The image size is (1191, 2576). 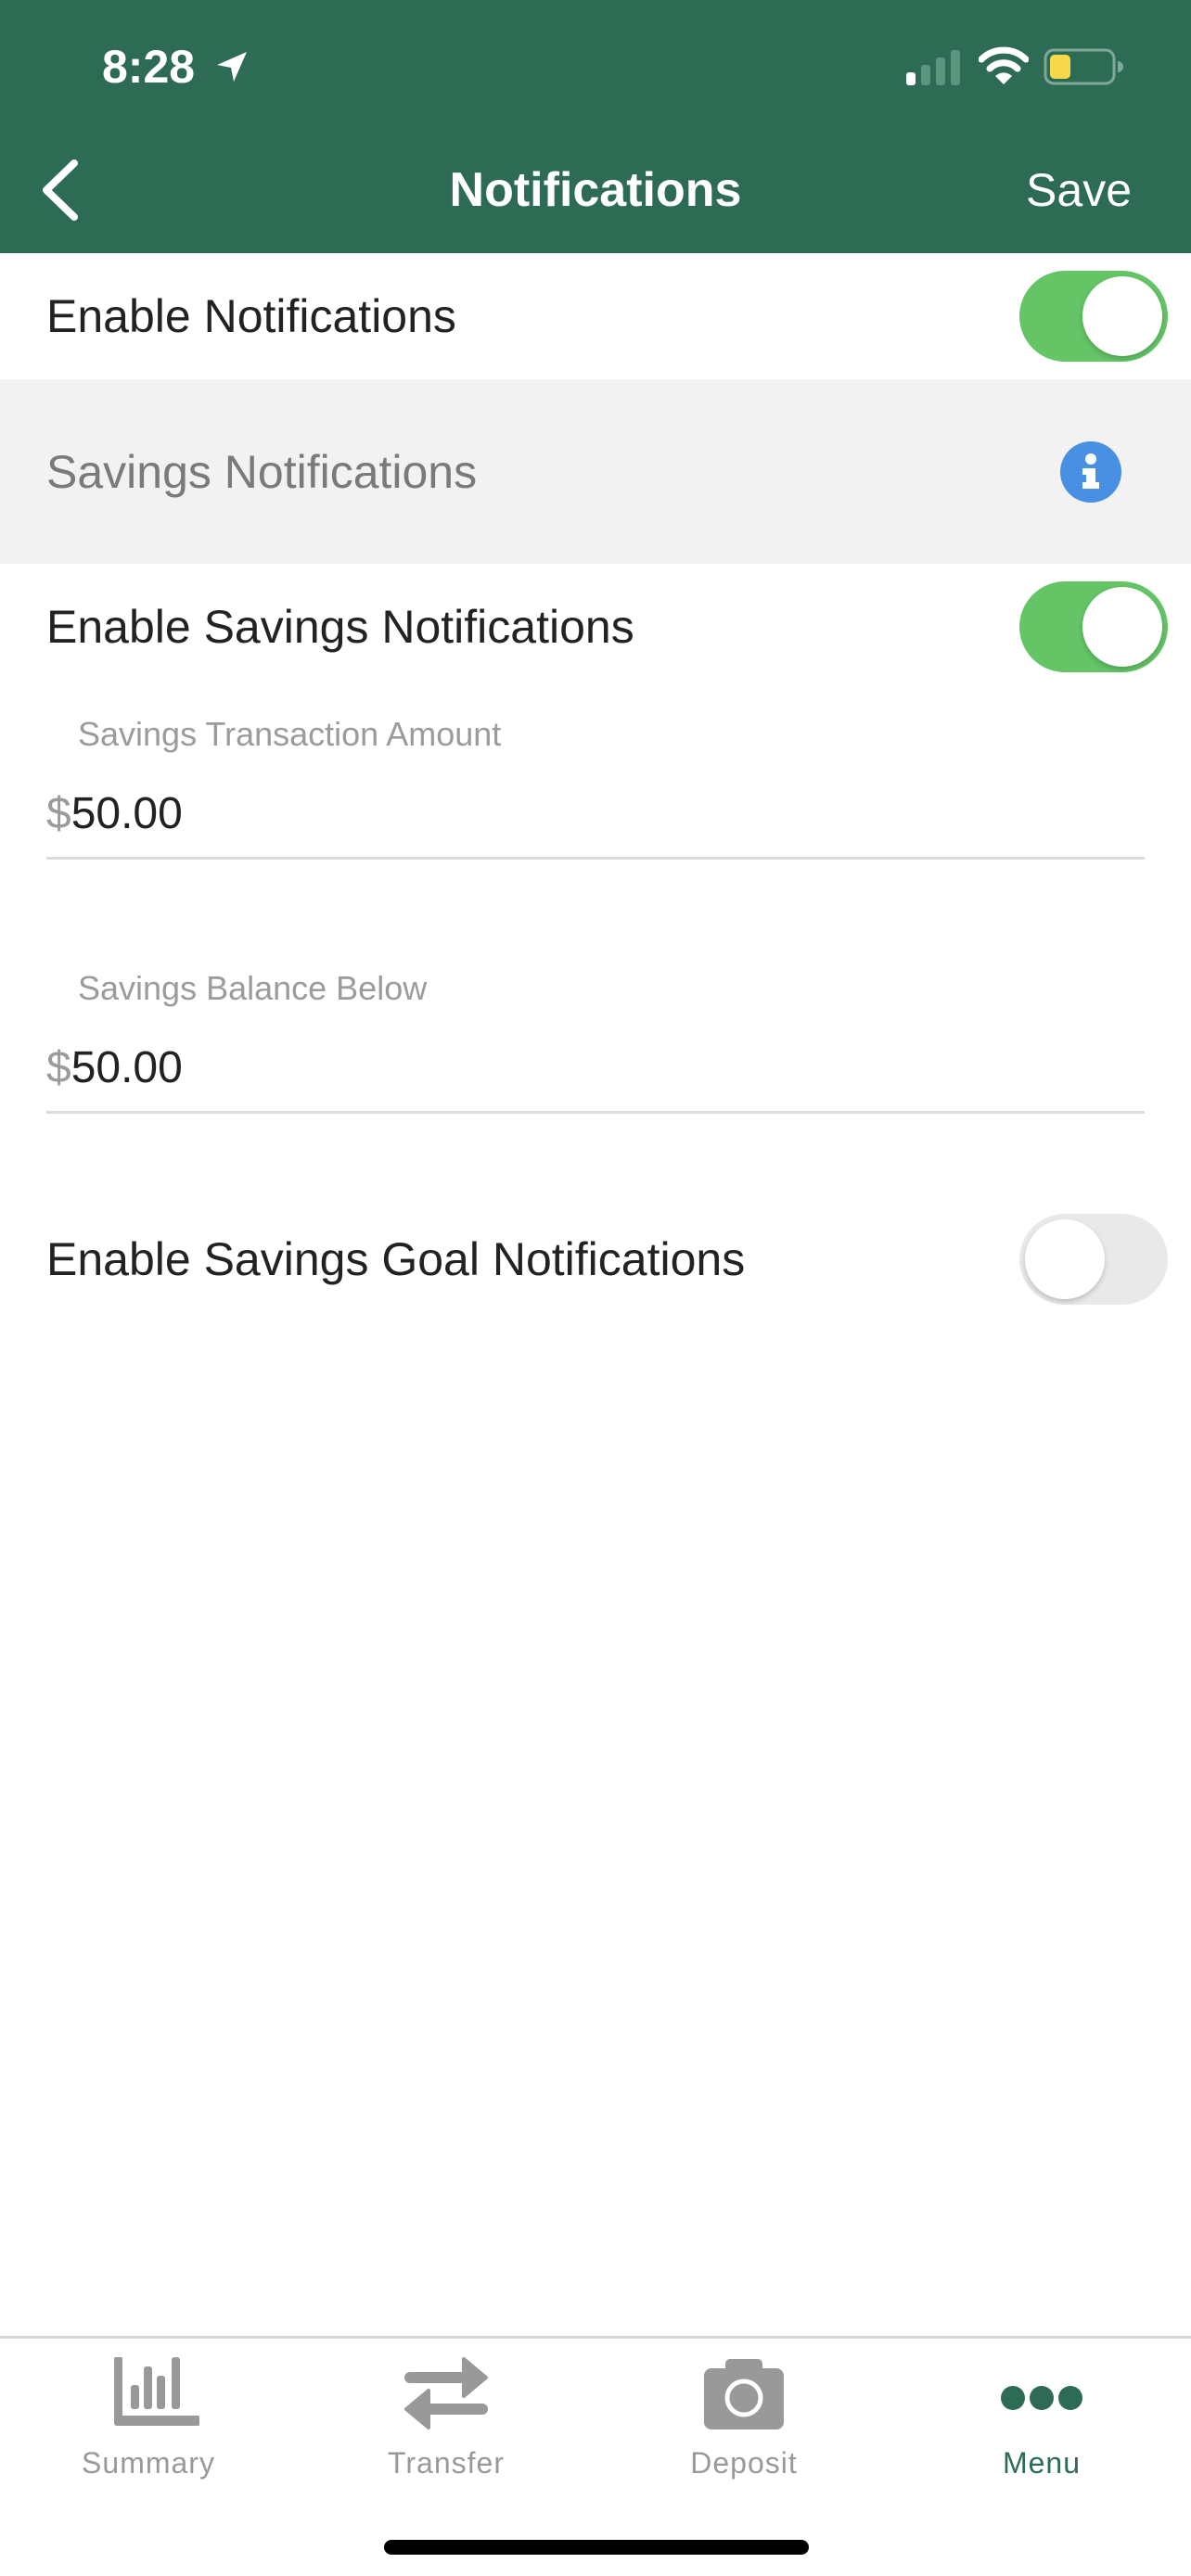 I want to click on savings-balance-below-input: $ 50.00, so click(x=595, y=1068).